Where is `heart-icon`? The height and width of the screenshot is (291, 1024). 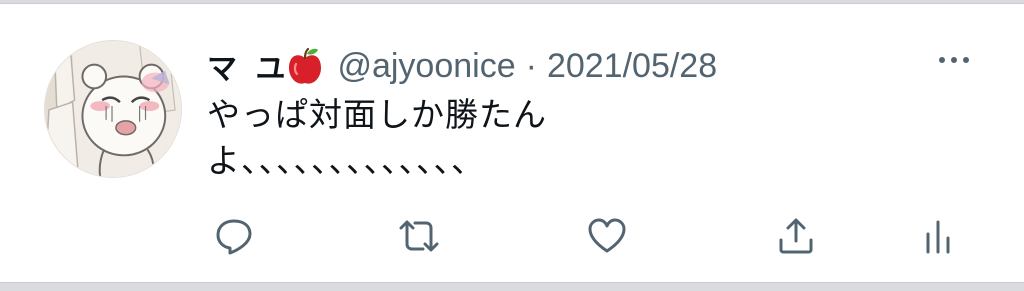 heart-icon is located at coordinates (607, 235).